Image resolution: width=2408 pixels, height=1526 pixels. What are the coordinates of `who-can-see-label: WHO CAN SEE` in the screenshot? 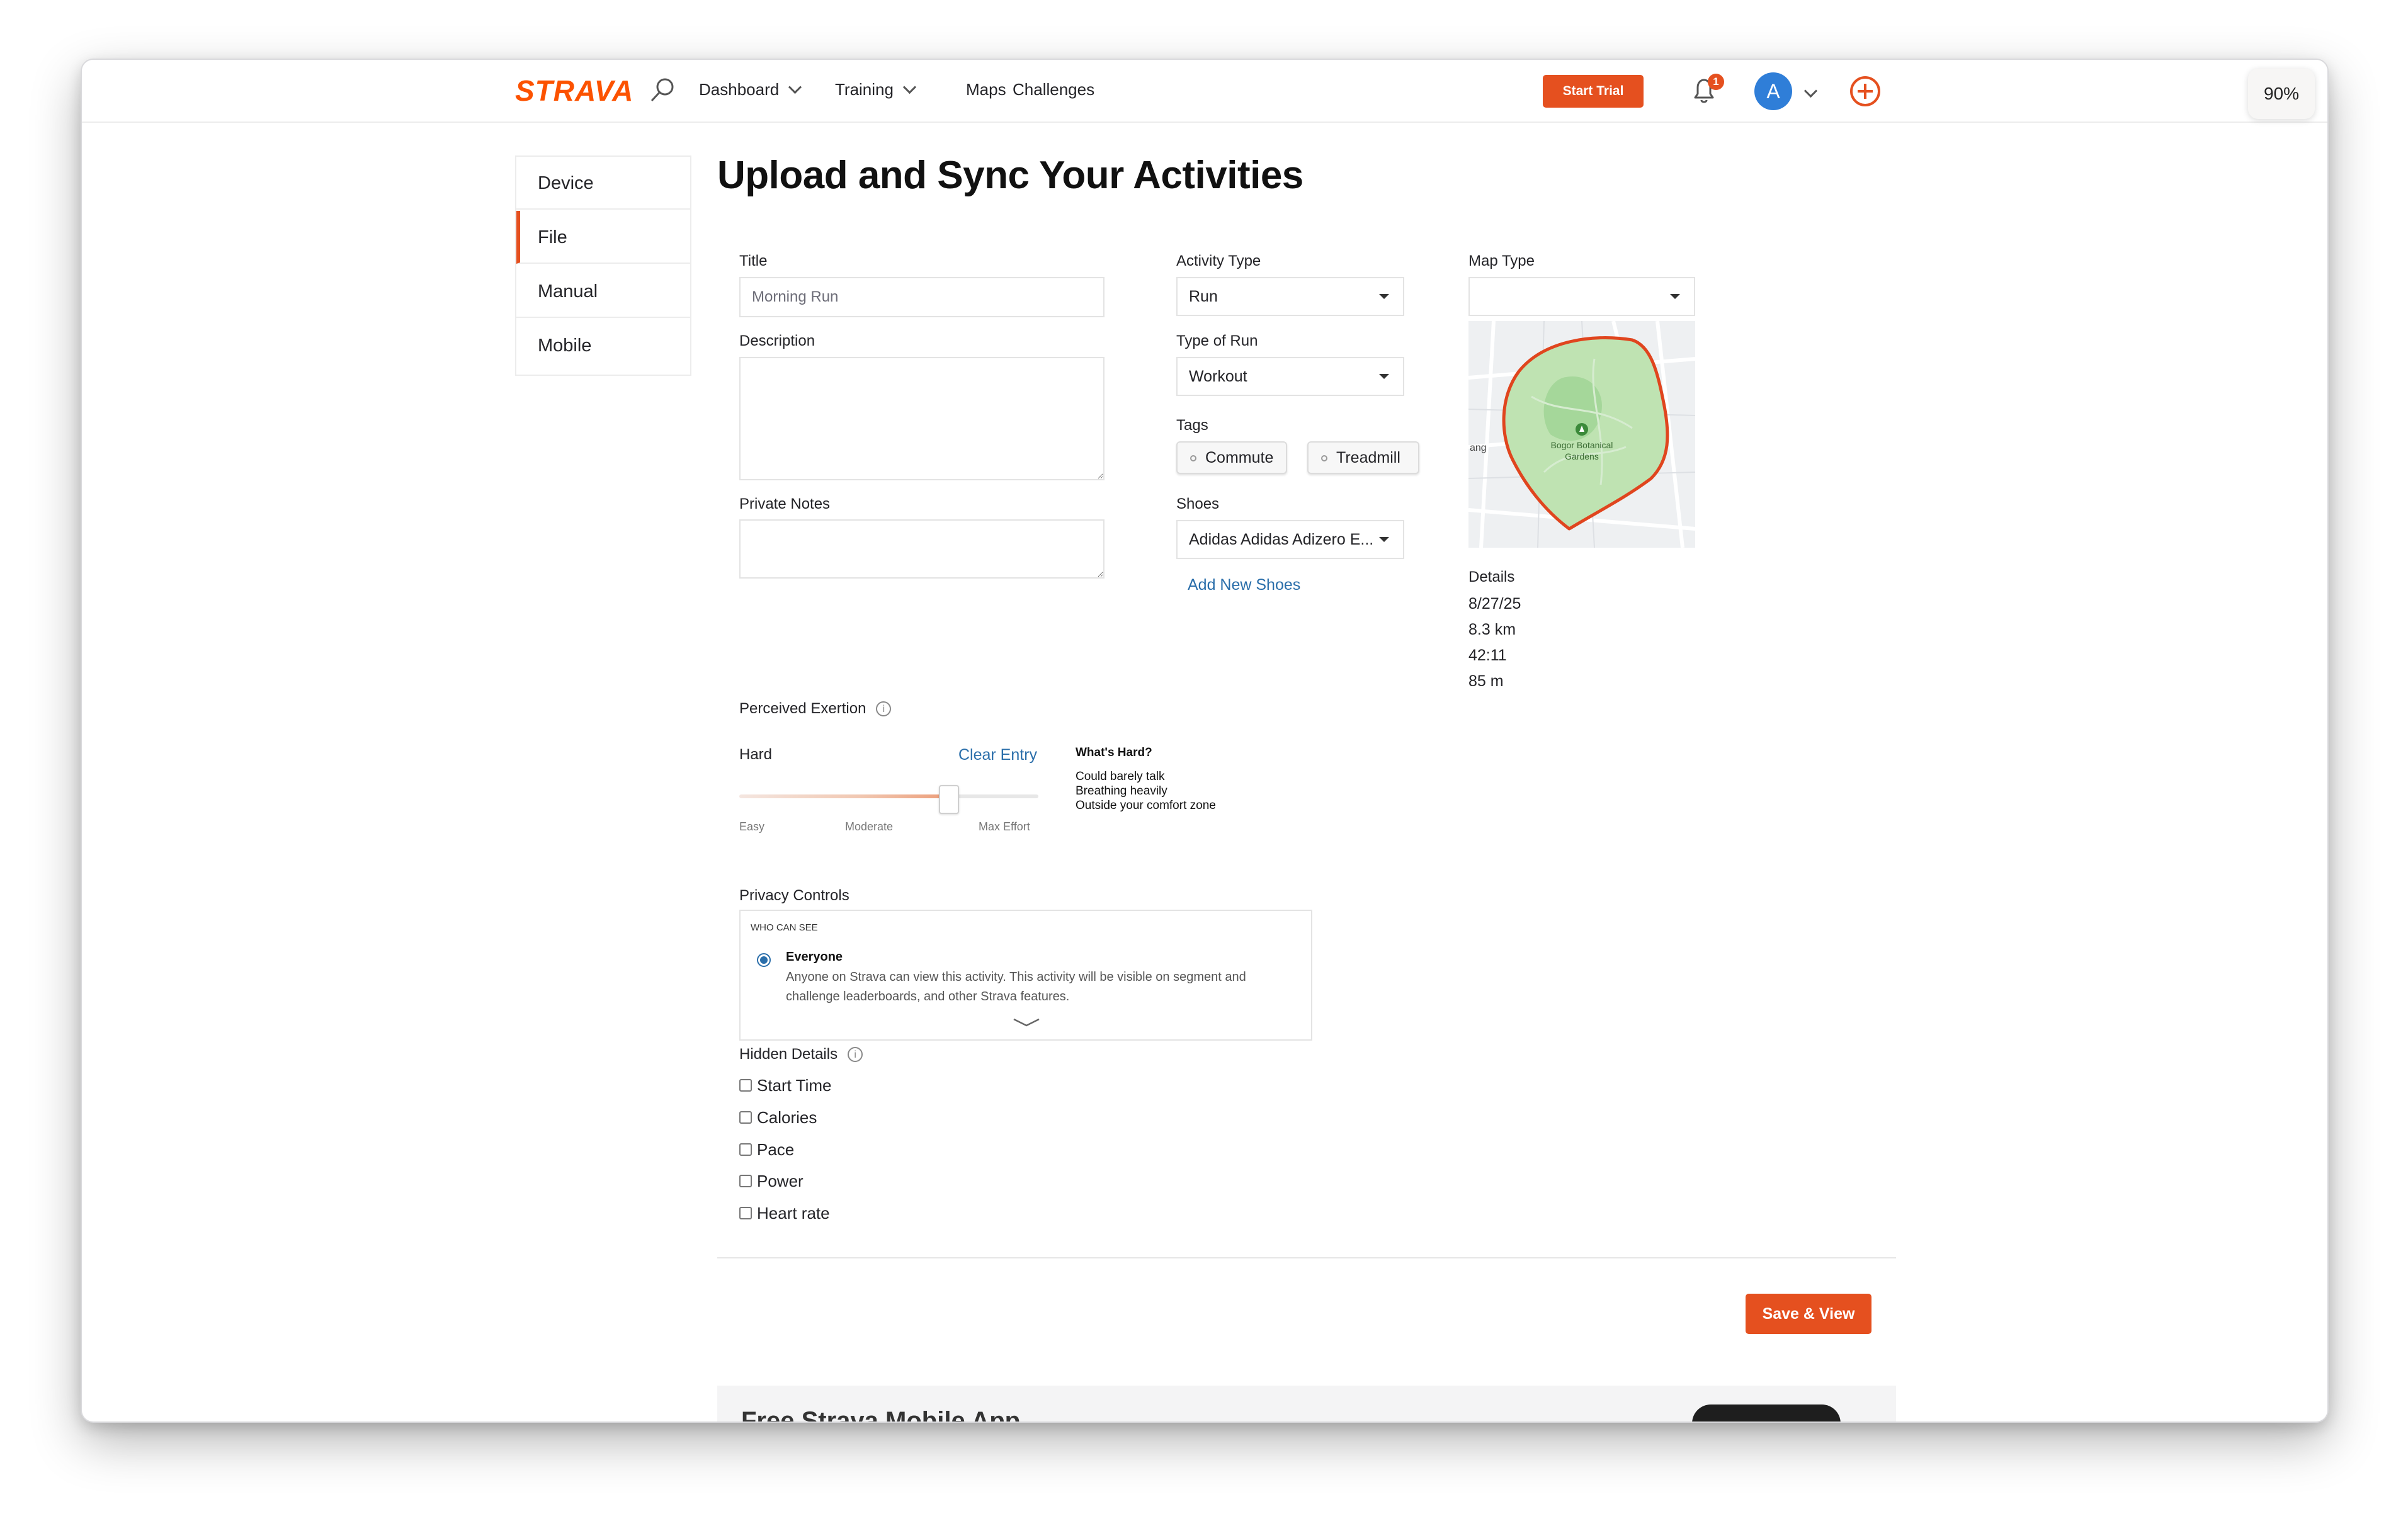 It's located at (784, 928).